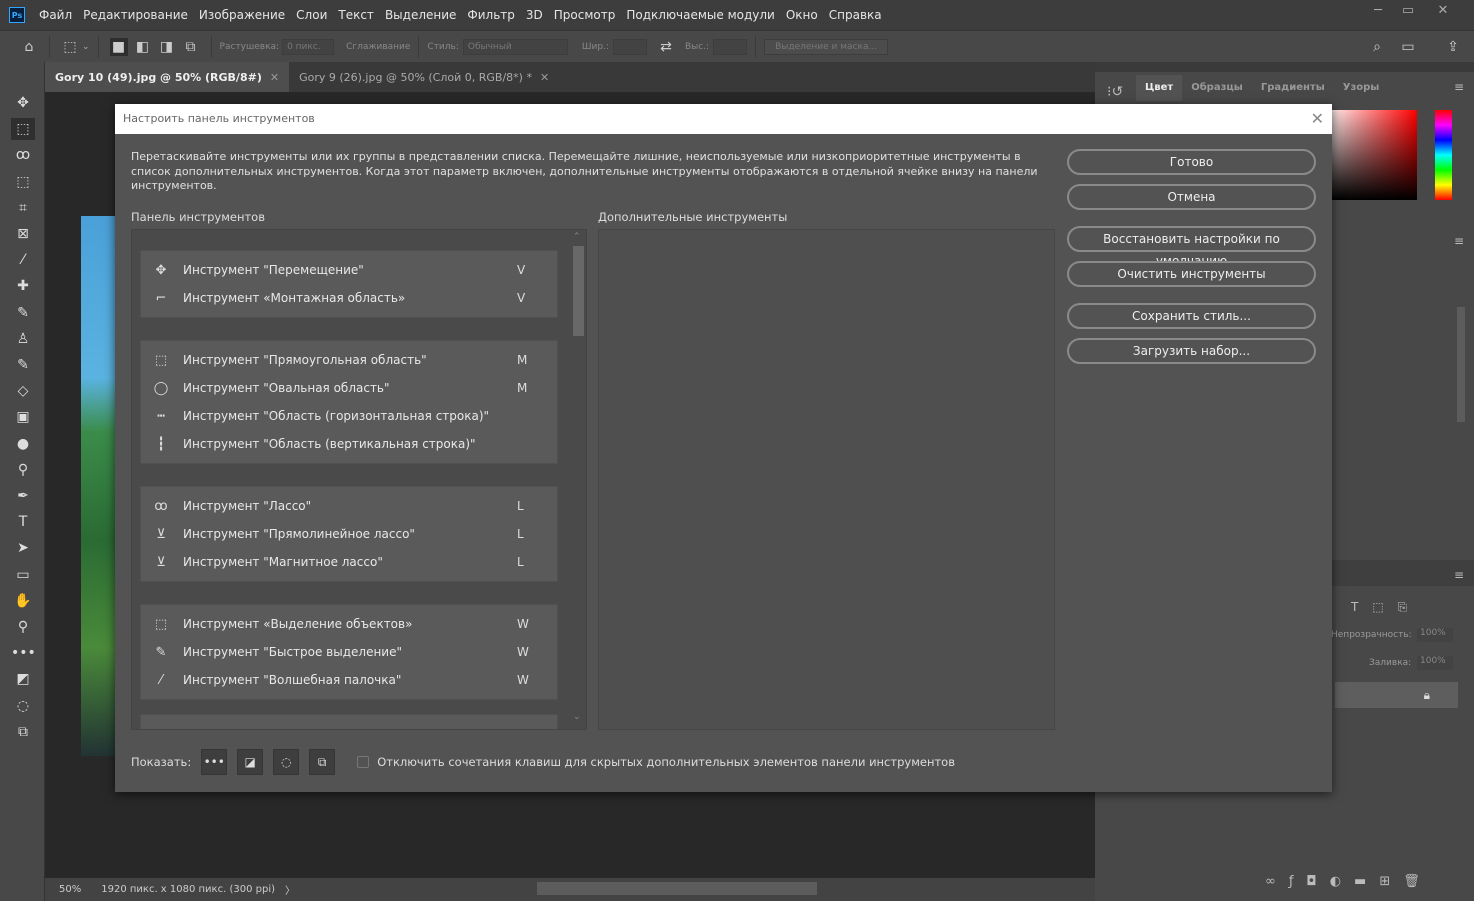 The height and width of the screenshot is (901, 1474). Describe the element at coordinates (311, 15) in the screenshot. I see `menu-item: Слои` at that location.